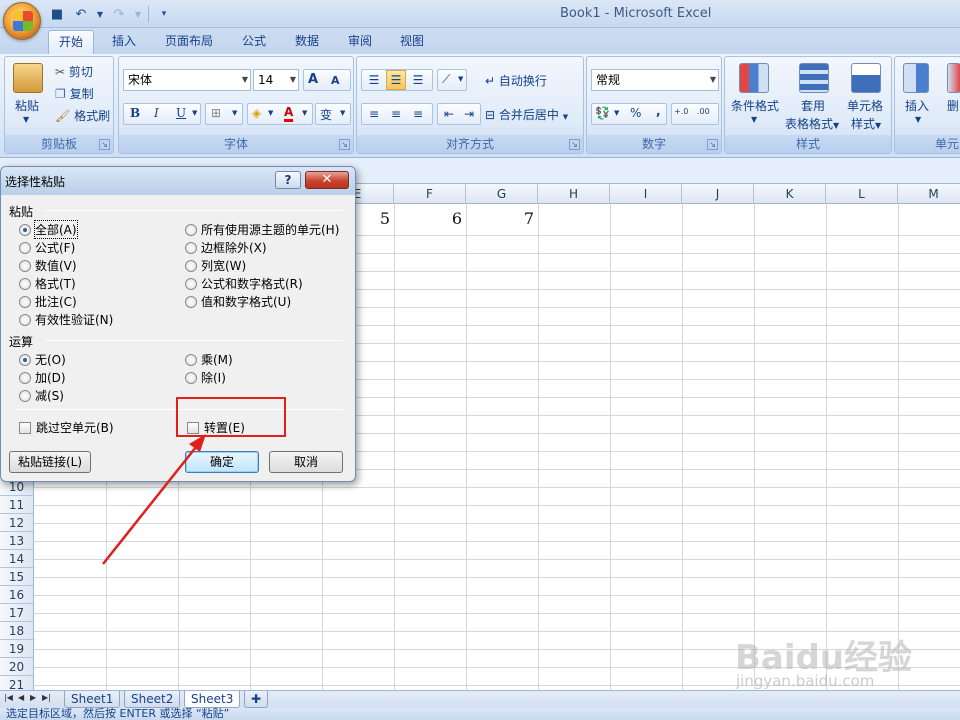  Describe the element at coordinates (187, 80) in the screenshot. I see `font-name-combo: 宋体 ▼` at that location.